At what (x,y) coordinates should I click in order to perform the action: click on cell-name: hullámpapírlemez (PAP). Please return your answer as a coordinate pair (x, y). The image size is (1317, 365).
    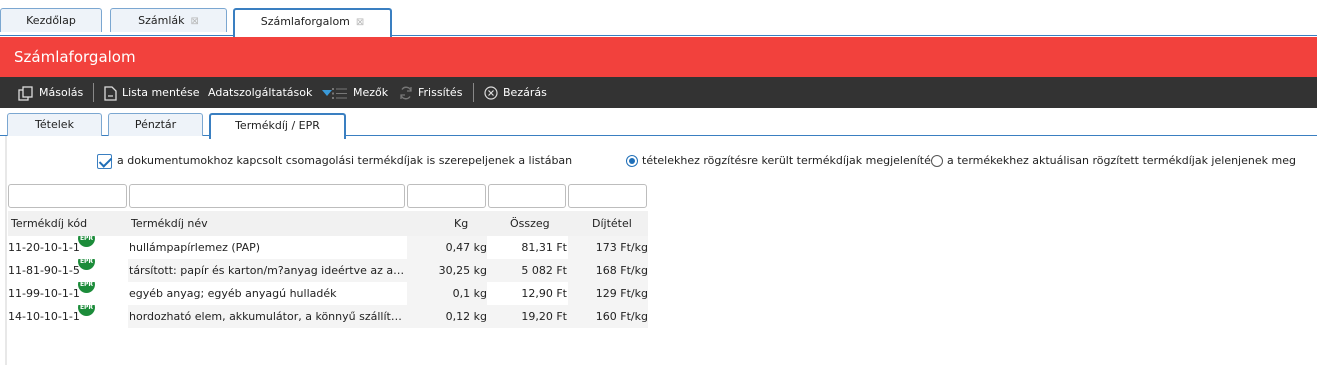
    Looking at the image, I should click on (195, 247).